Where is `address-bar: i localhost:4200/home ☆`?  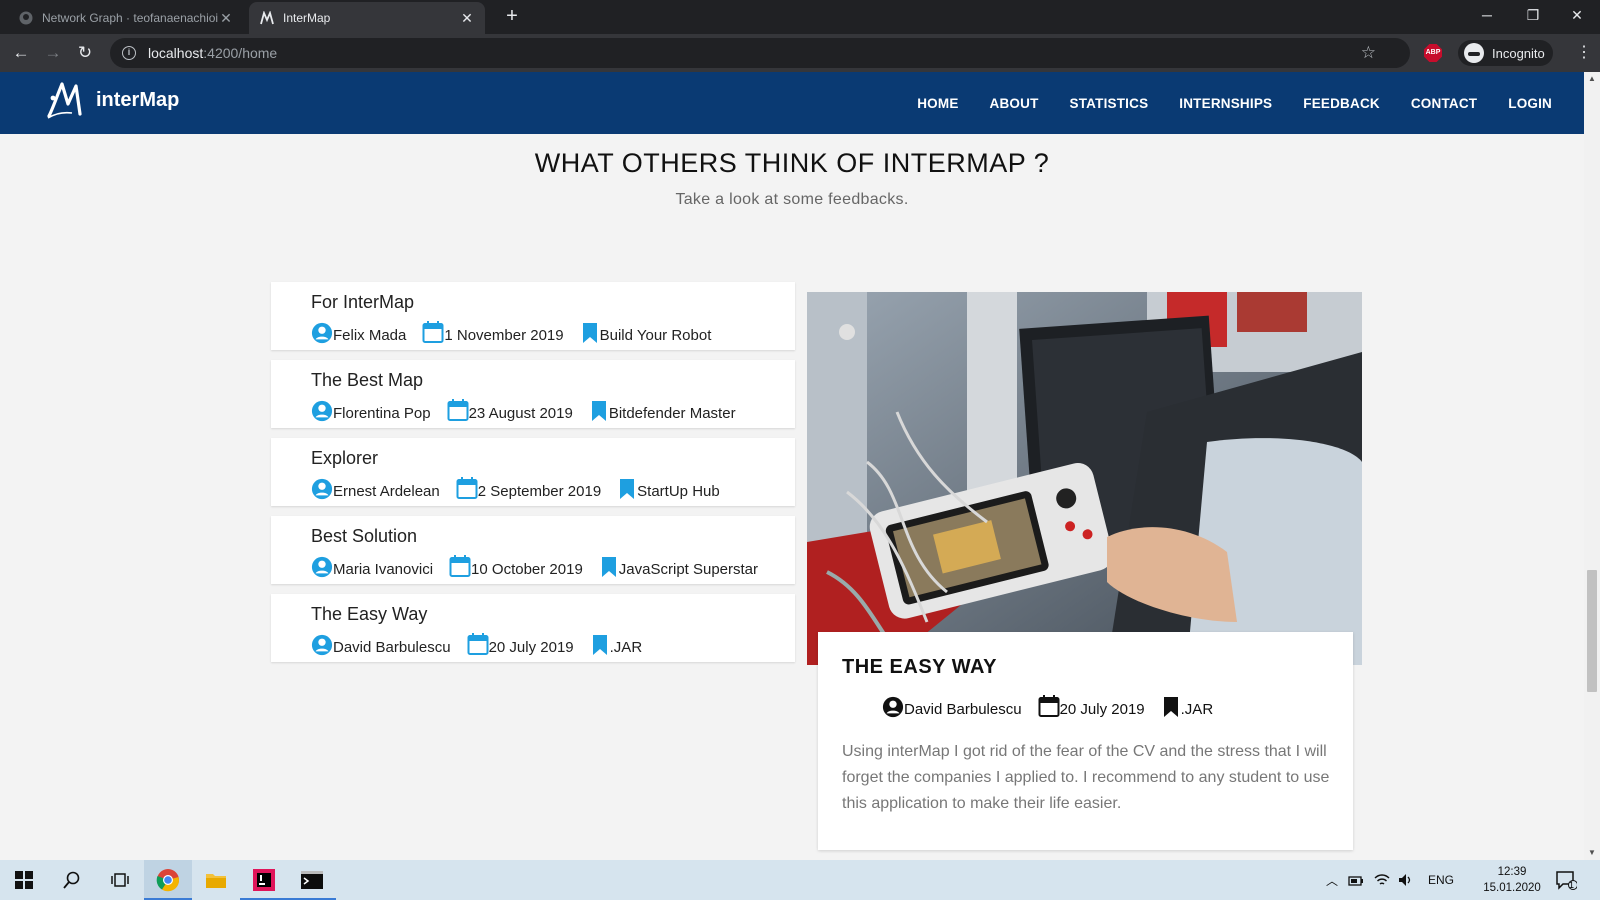
address-bar: i localhost:4200/home ☆ is located at coordinates (760, 53).